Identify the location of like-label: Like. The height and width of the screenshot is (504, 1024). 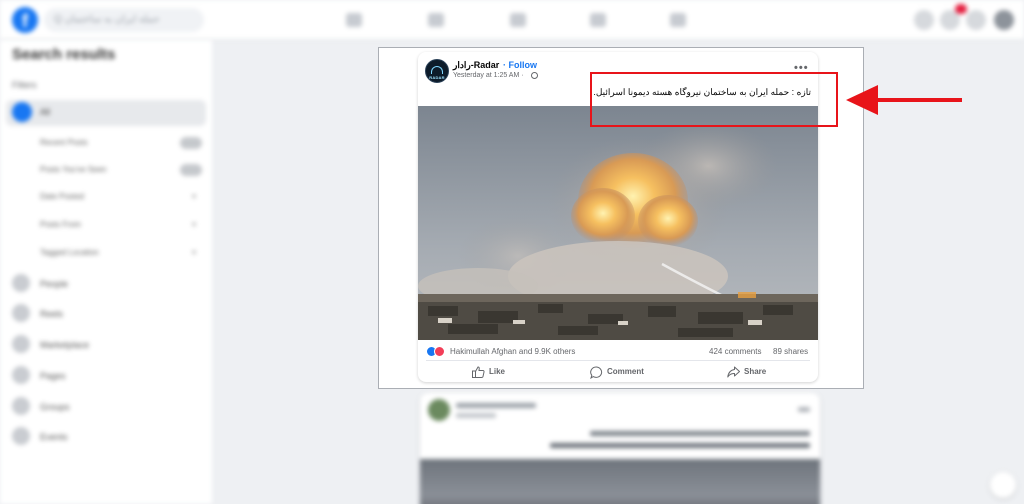
(497, 371).